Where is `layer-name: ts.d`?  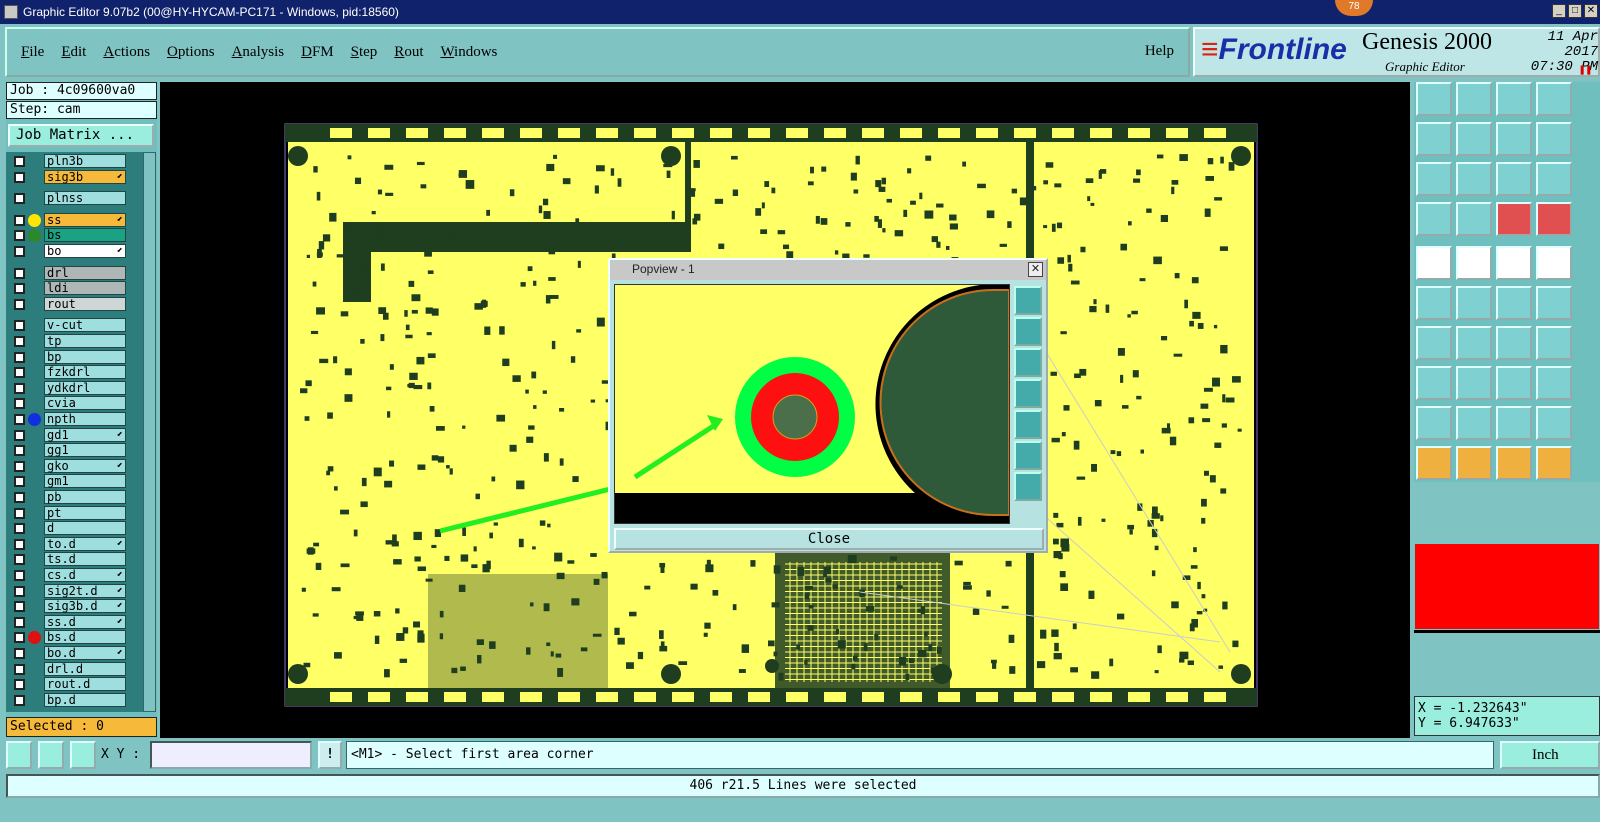
layer-name: ts.d is located at coordinates (85, 559).